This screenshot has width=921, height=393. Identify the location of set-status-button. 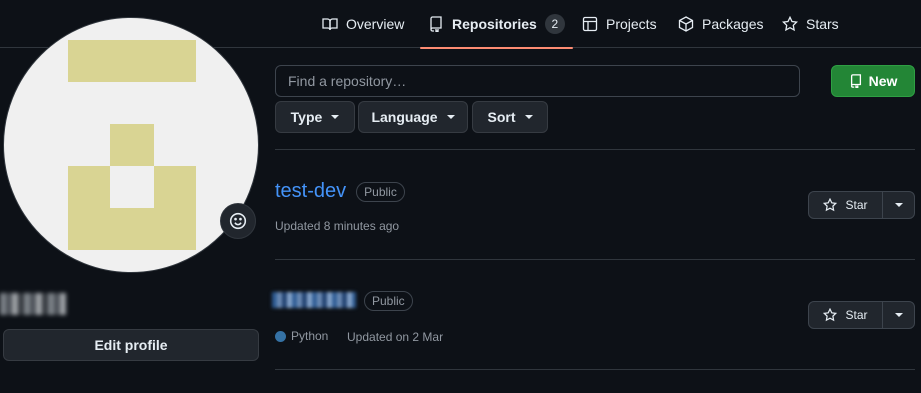
(238, 221).